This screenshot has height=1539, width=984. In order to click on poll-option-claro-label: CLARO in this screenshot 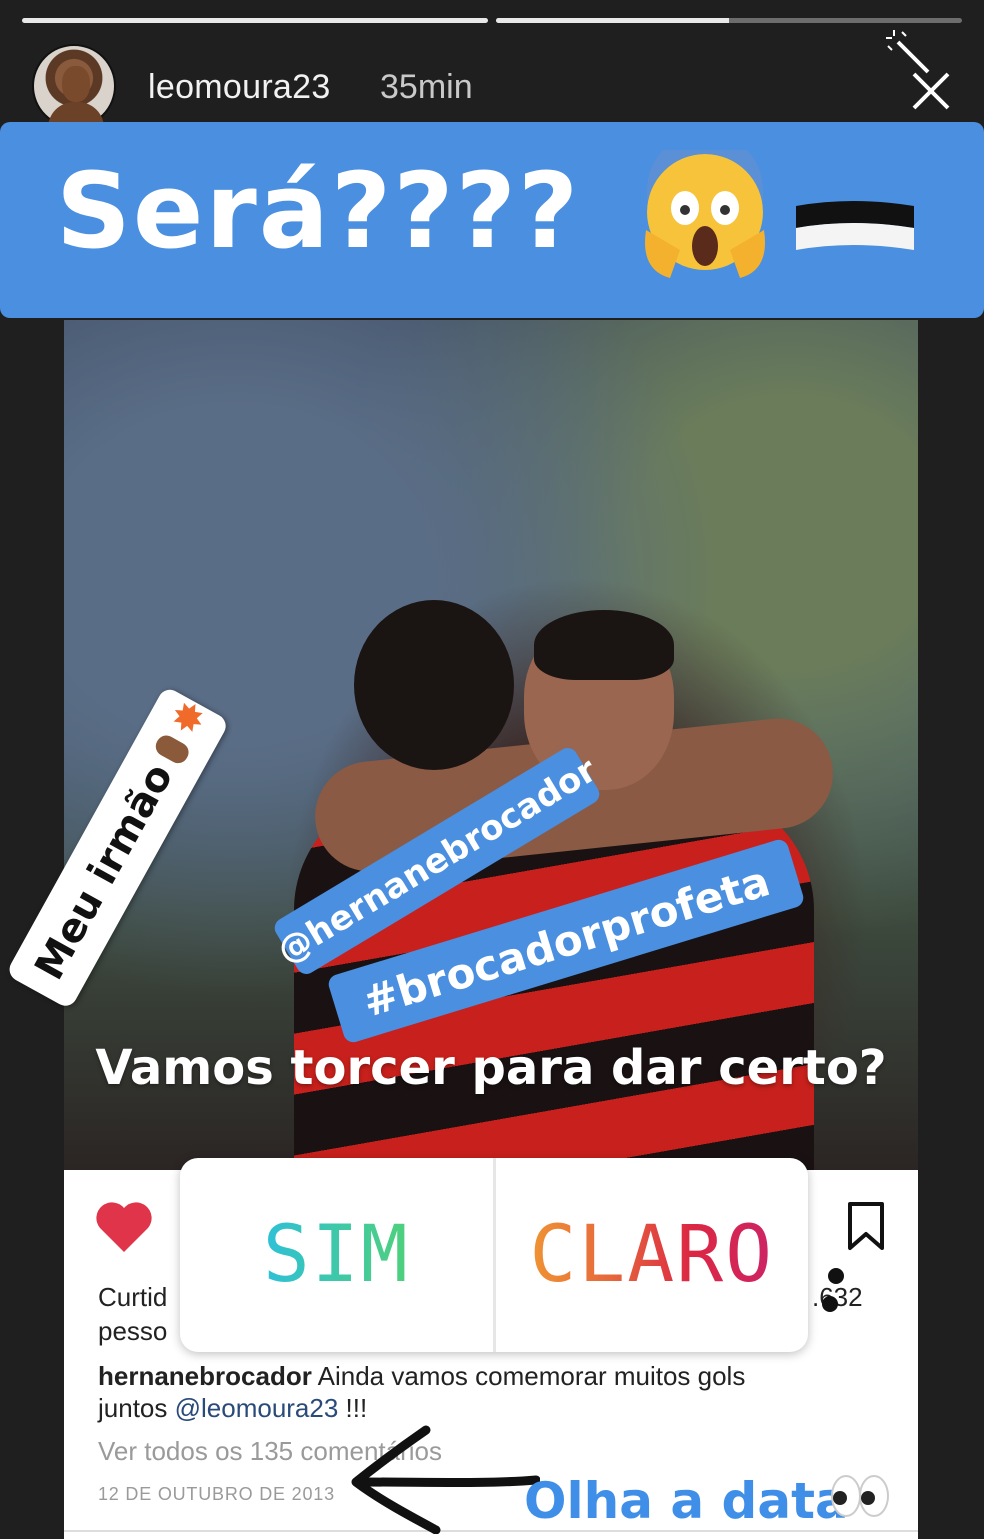, I will do `click(652, 1255)`.